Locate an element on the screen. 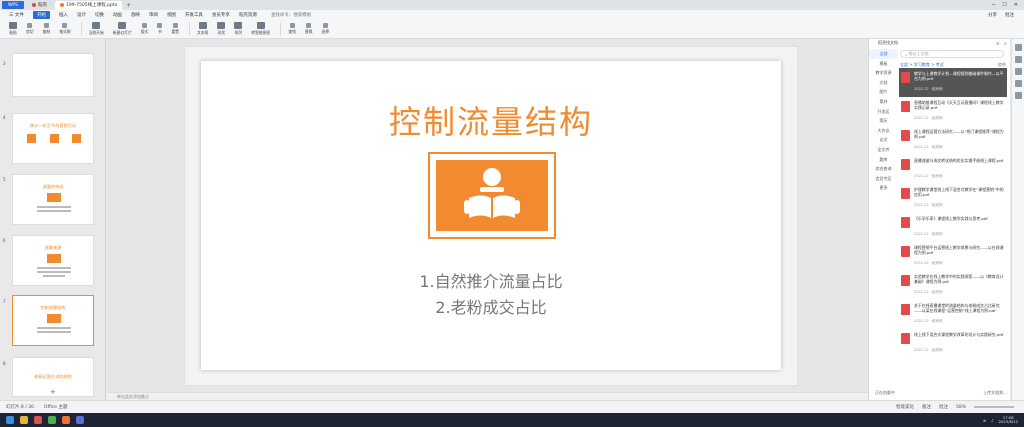 This screenshot has width=1024, height=427. menu-daoke-resources: 稻壳资源 is located at coordinates (248, 15).